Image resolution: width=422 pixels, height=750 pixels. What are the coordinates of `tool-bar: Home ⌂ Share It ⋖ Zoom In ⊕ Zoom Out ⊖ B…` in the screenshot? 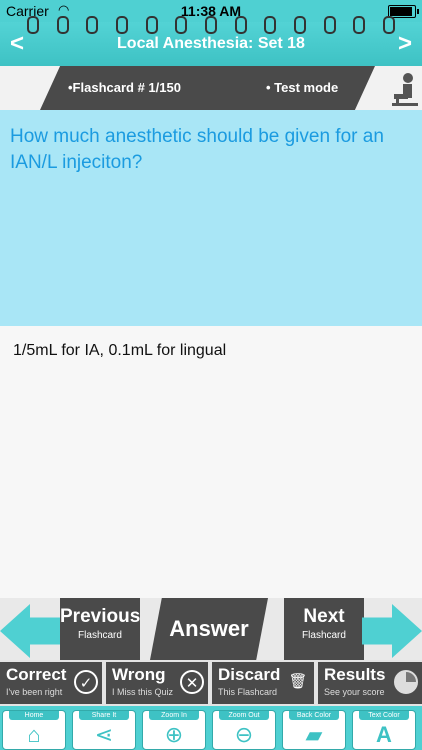 It's located at (211, 728).